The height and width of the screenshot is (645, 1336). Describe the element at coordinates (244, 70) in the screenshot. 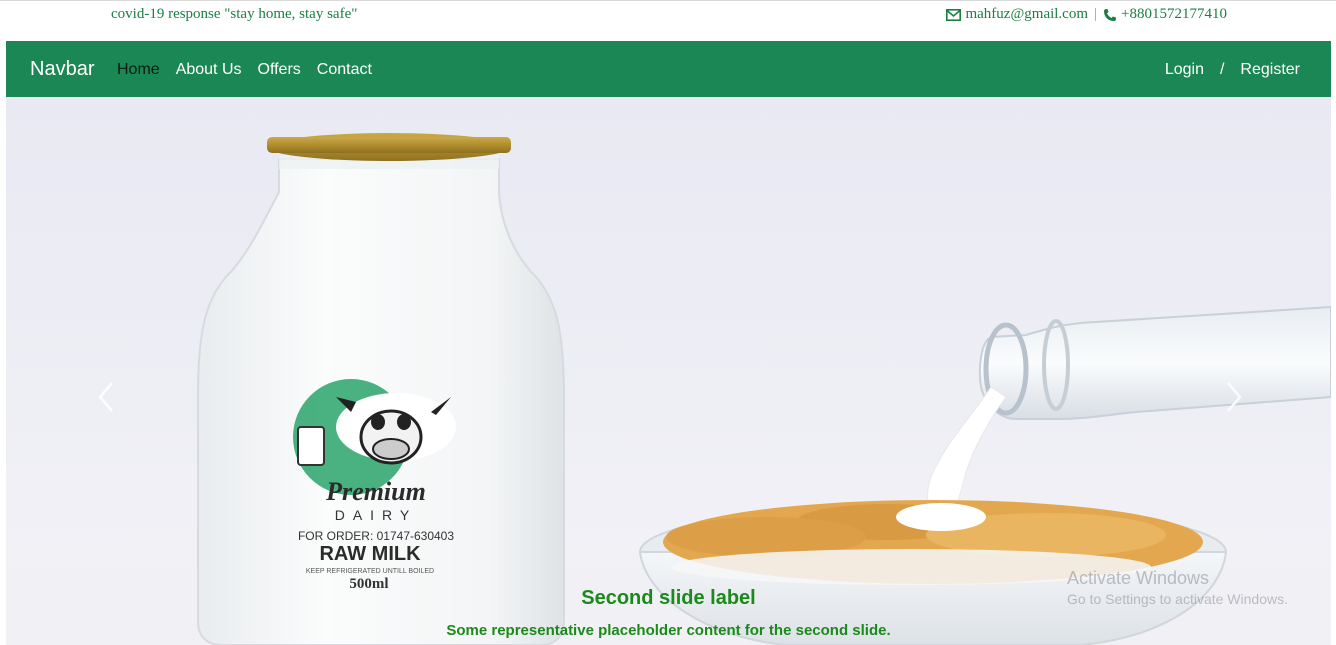

I see `nav-links: Home About Us Offers Contact` at that location.